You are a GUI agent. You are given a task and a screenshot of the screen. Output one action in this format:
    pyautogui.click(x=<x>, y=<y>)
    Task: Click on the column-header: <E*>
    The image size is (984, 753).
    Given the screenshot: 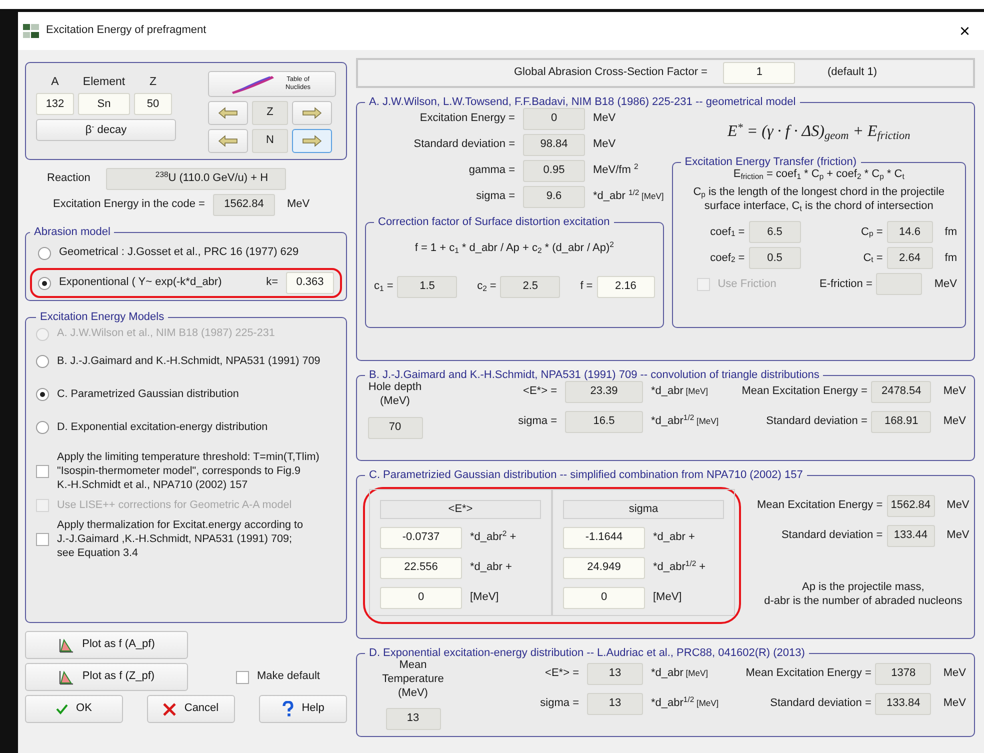 What is the action you would take?
    pyautogui.click(x=460, y=510)
    